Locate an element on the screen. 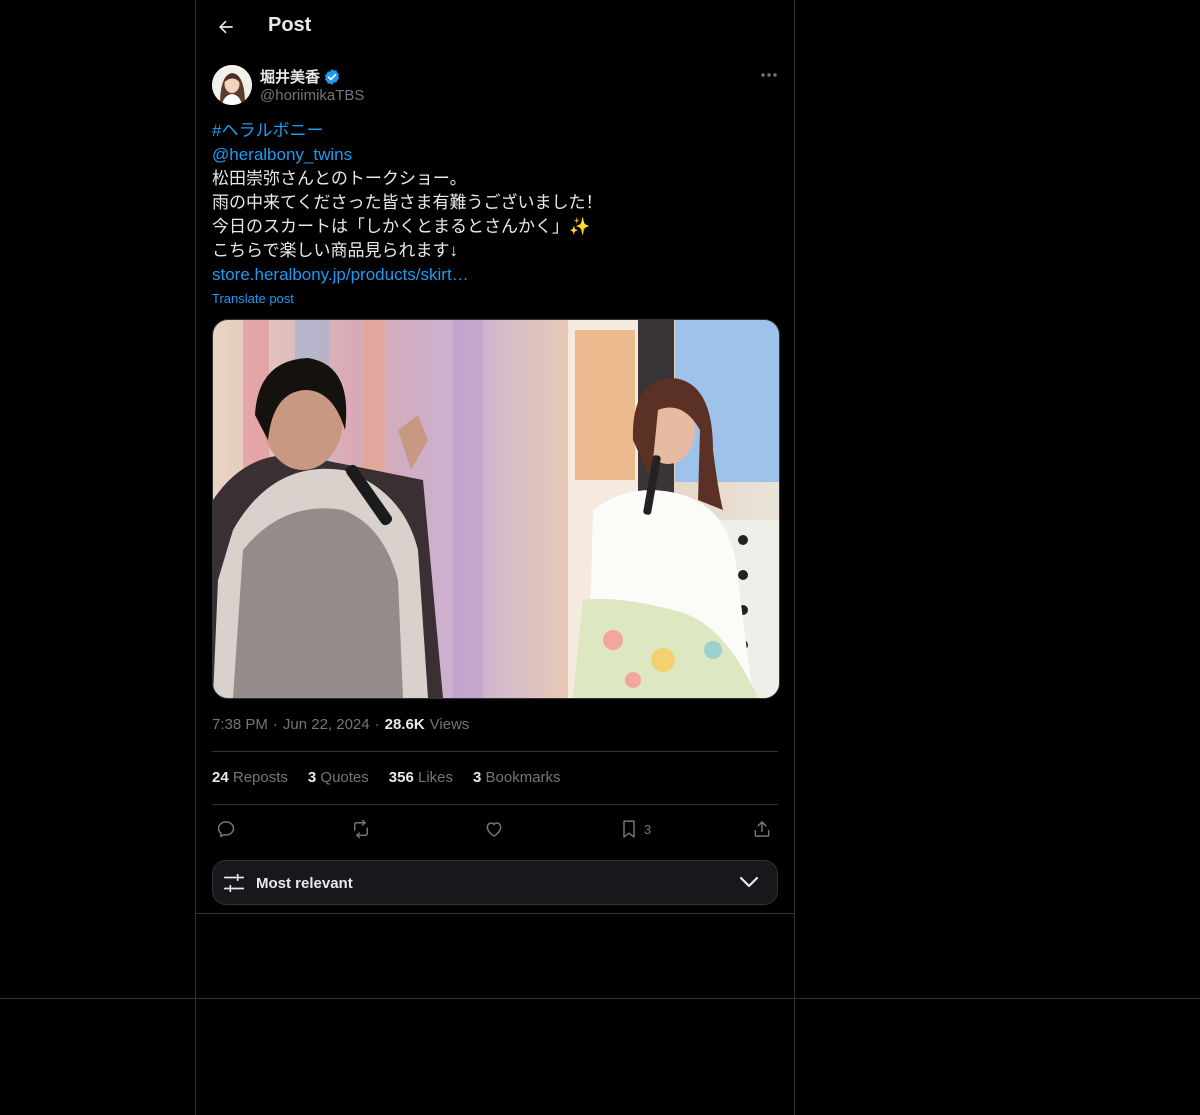  reply-button is located at coordinates (226, 829).